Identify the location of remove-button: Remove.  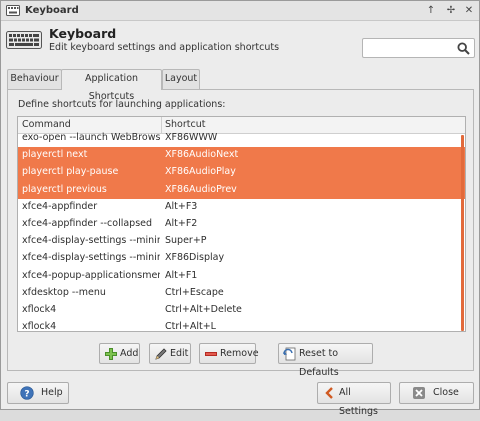
(229, 353).